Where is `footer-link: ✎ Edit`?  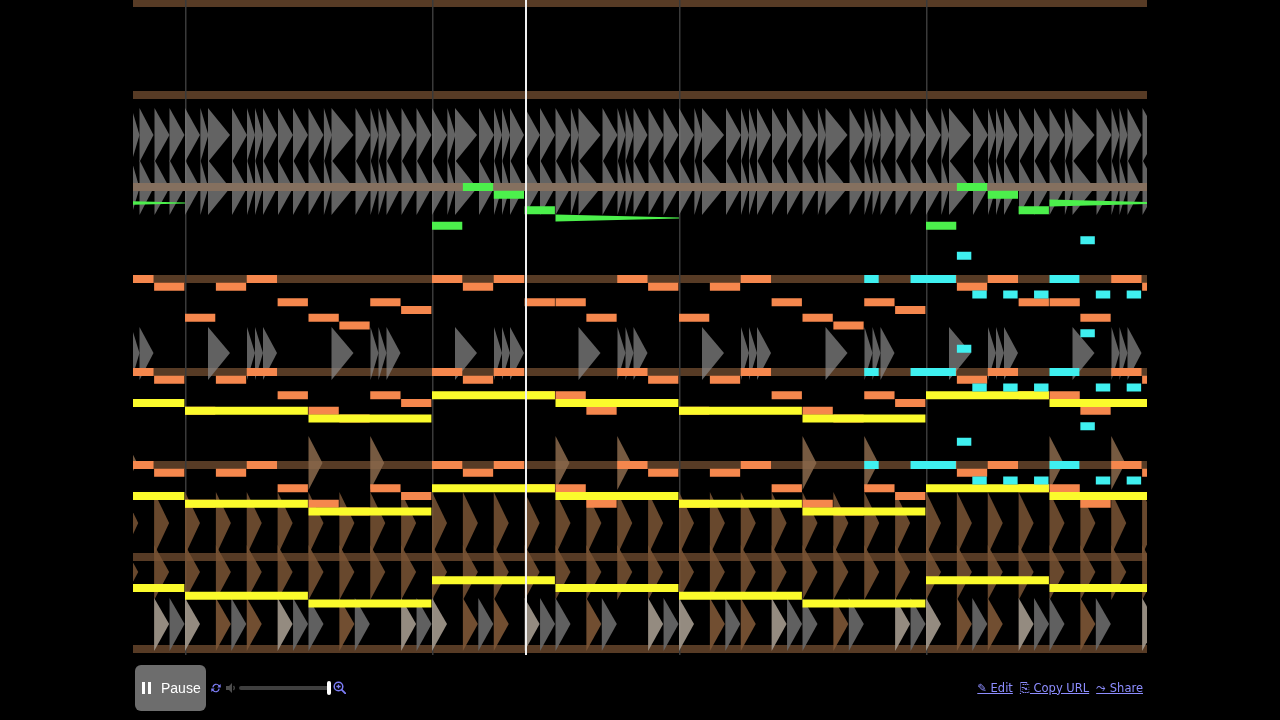 footer-link: ✎ Edit is located at coordinates (995, 687).